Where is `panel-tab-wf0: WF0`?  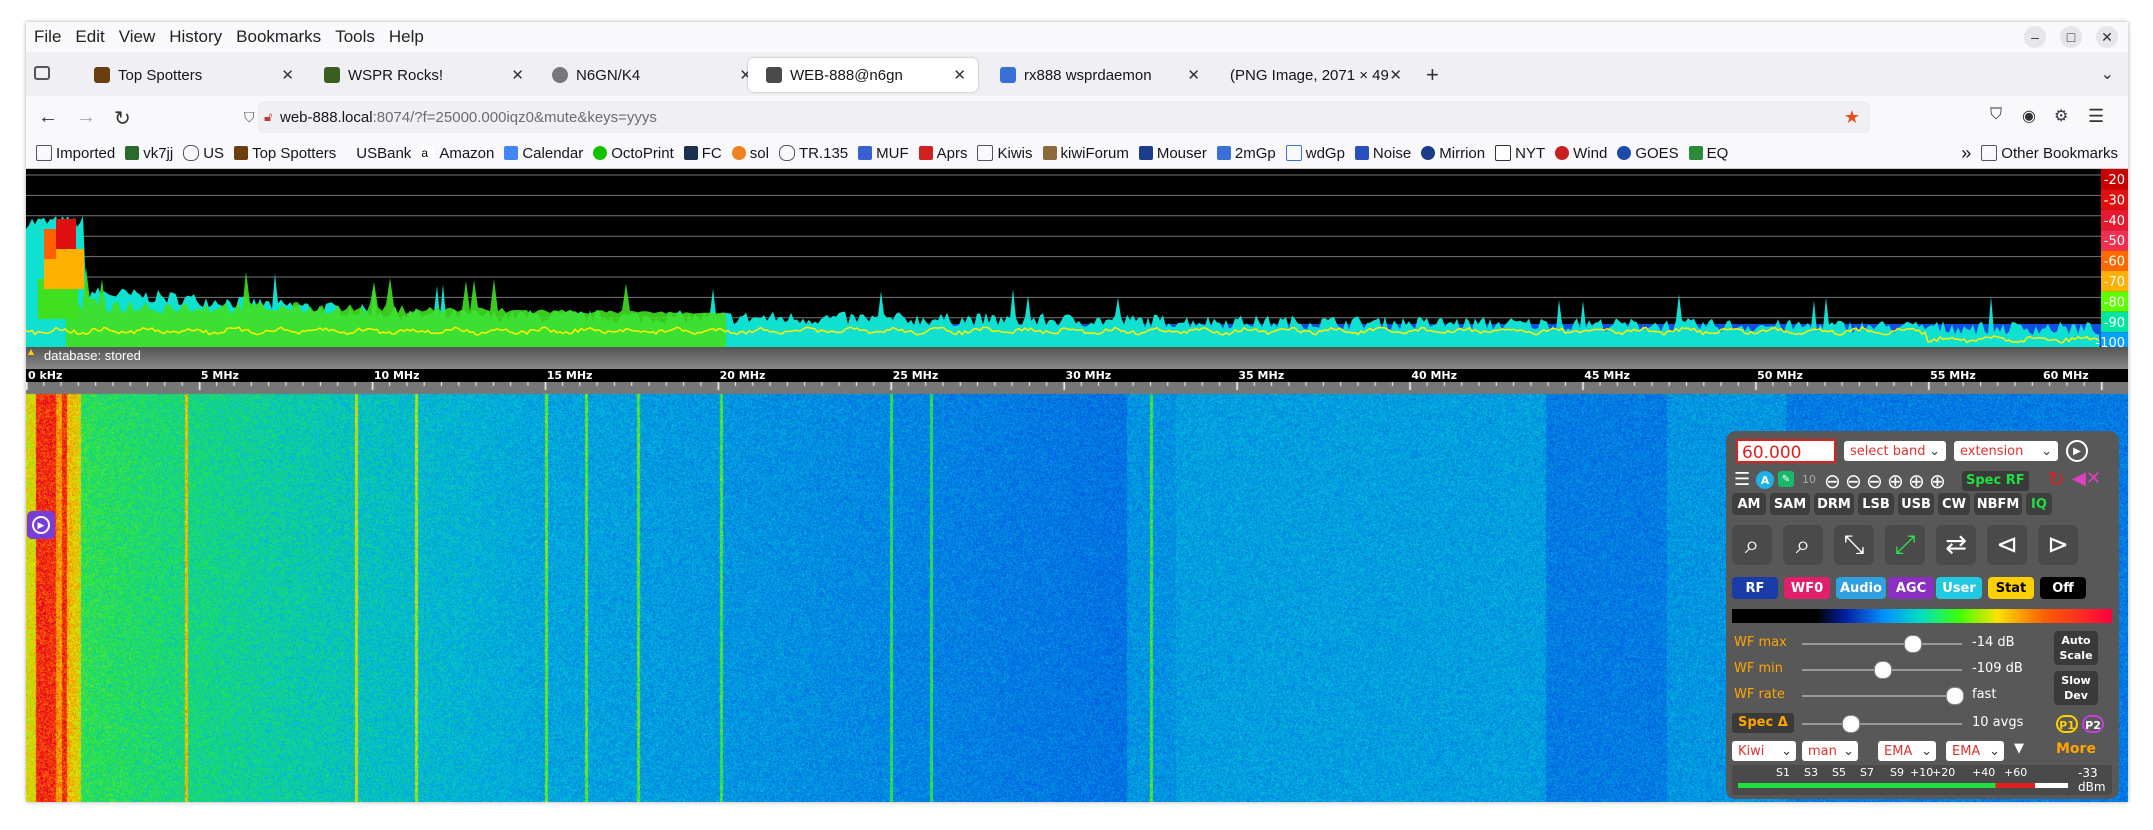 panel-tab-wf0: WF0 is located at coordinates (1807, 588).